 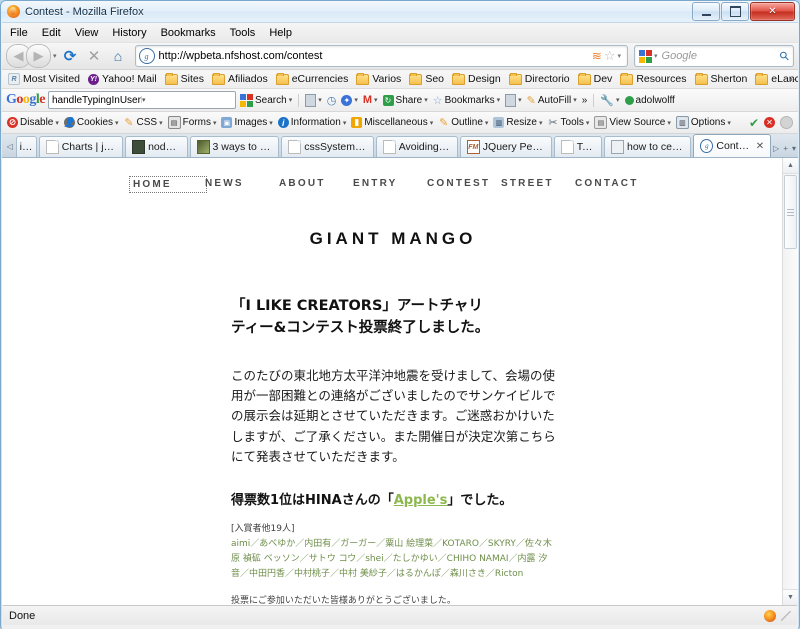 What do you see at coordinates (518, 122) in the screenshot?
I see `webdev-resize: ▥ Resize ▾` at bounding box center [518, 122].